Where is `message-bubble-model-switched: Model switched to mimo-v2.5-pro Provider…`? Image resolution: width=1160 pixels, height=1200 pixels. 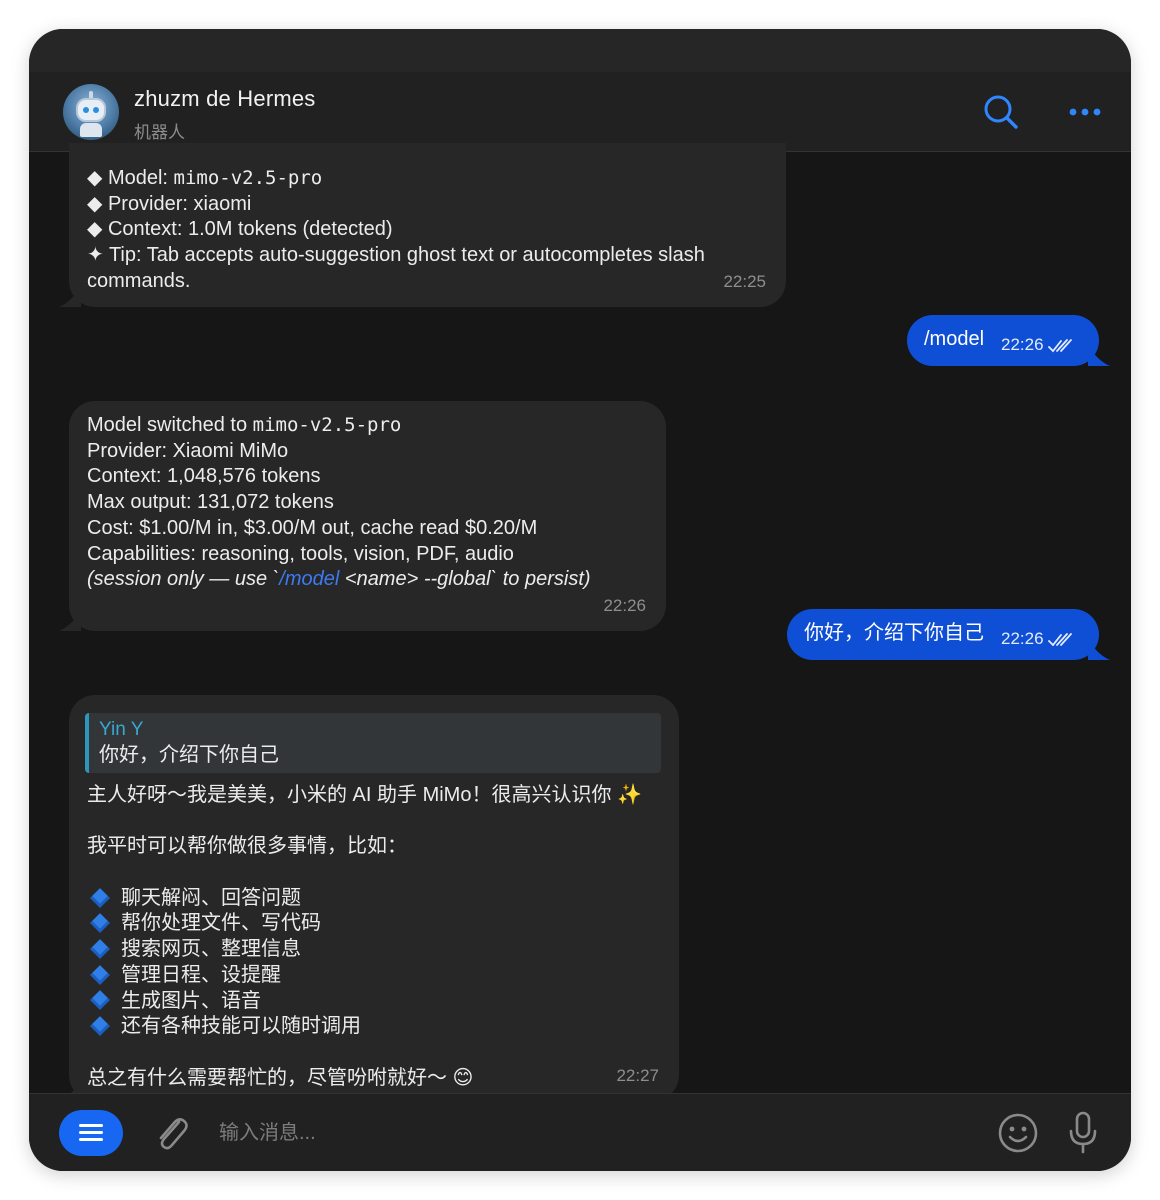
message-bubble-model-switched: Model switched to mimo-v2.5-pro Provider… is located at coordinates (367, 516).